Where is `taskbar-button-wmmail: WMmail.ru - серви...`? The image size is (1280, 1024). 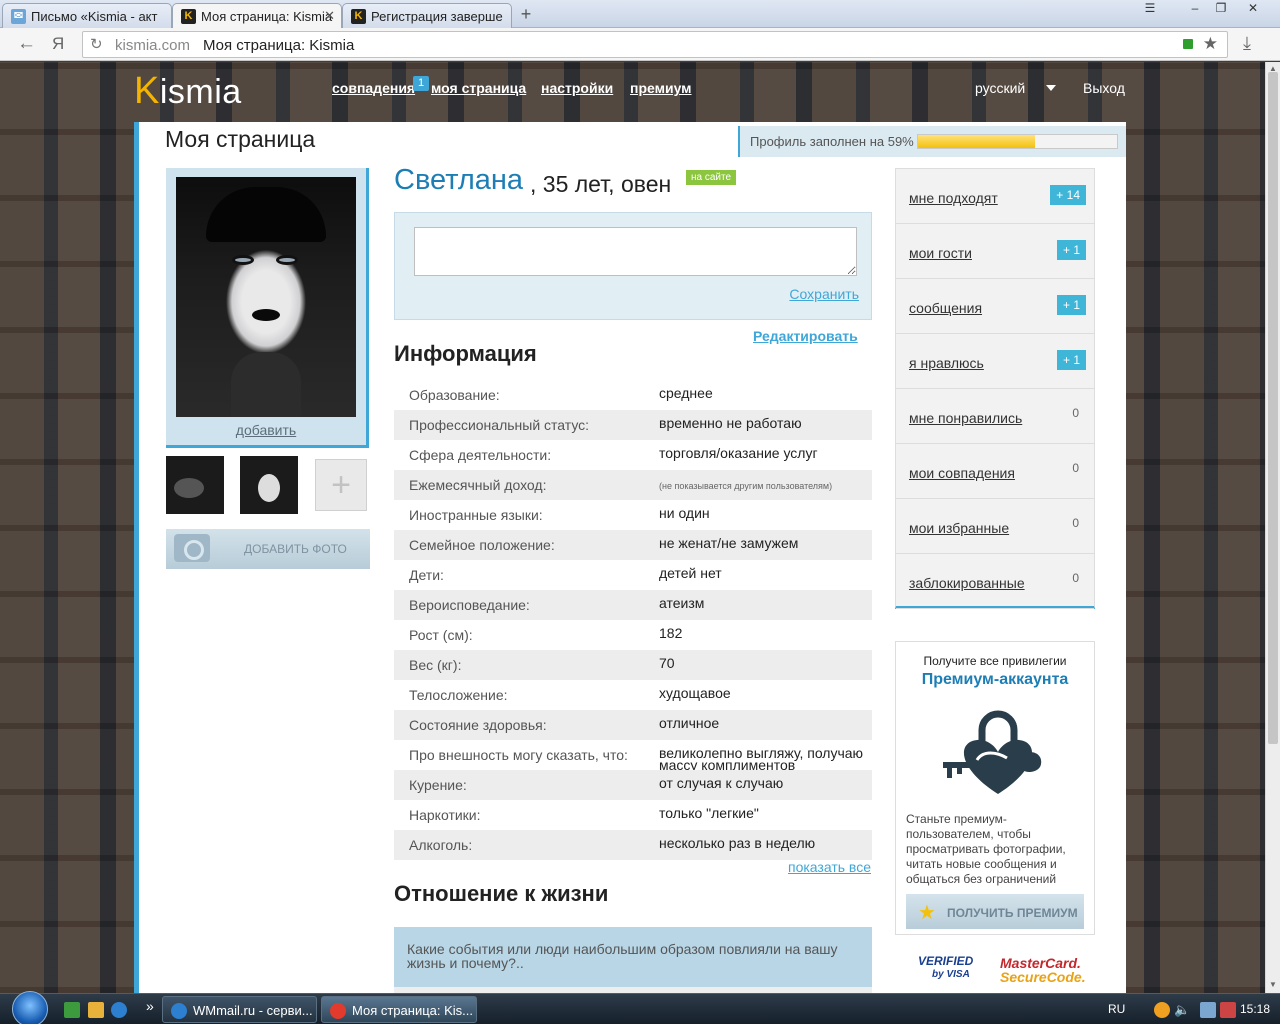
taskbar-button-wmmail: WMmail.ru - серви... is located at coordinates (239, 1009).